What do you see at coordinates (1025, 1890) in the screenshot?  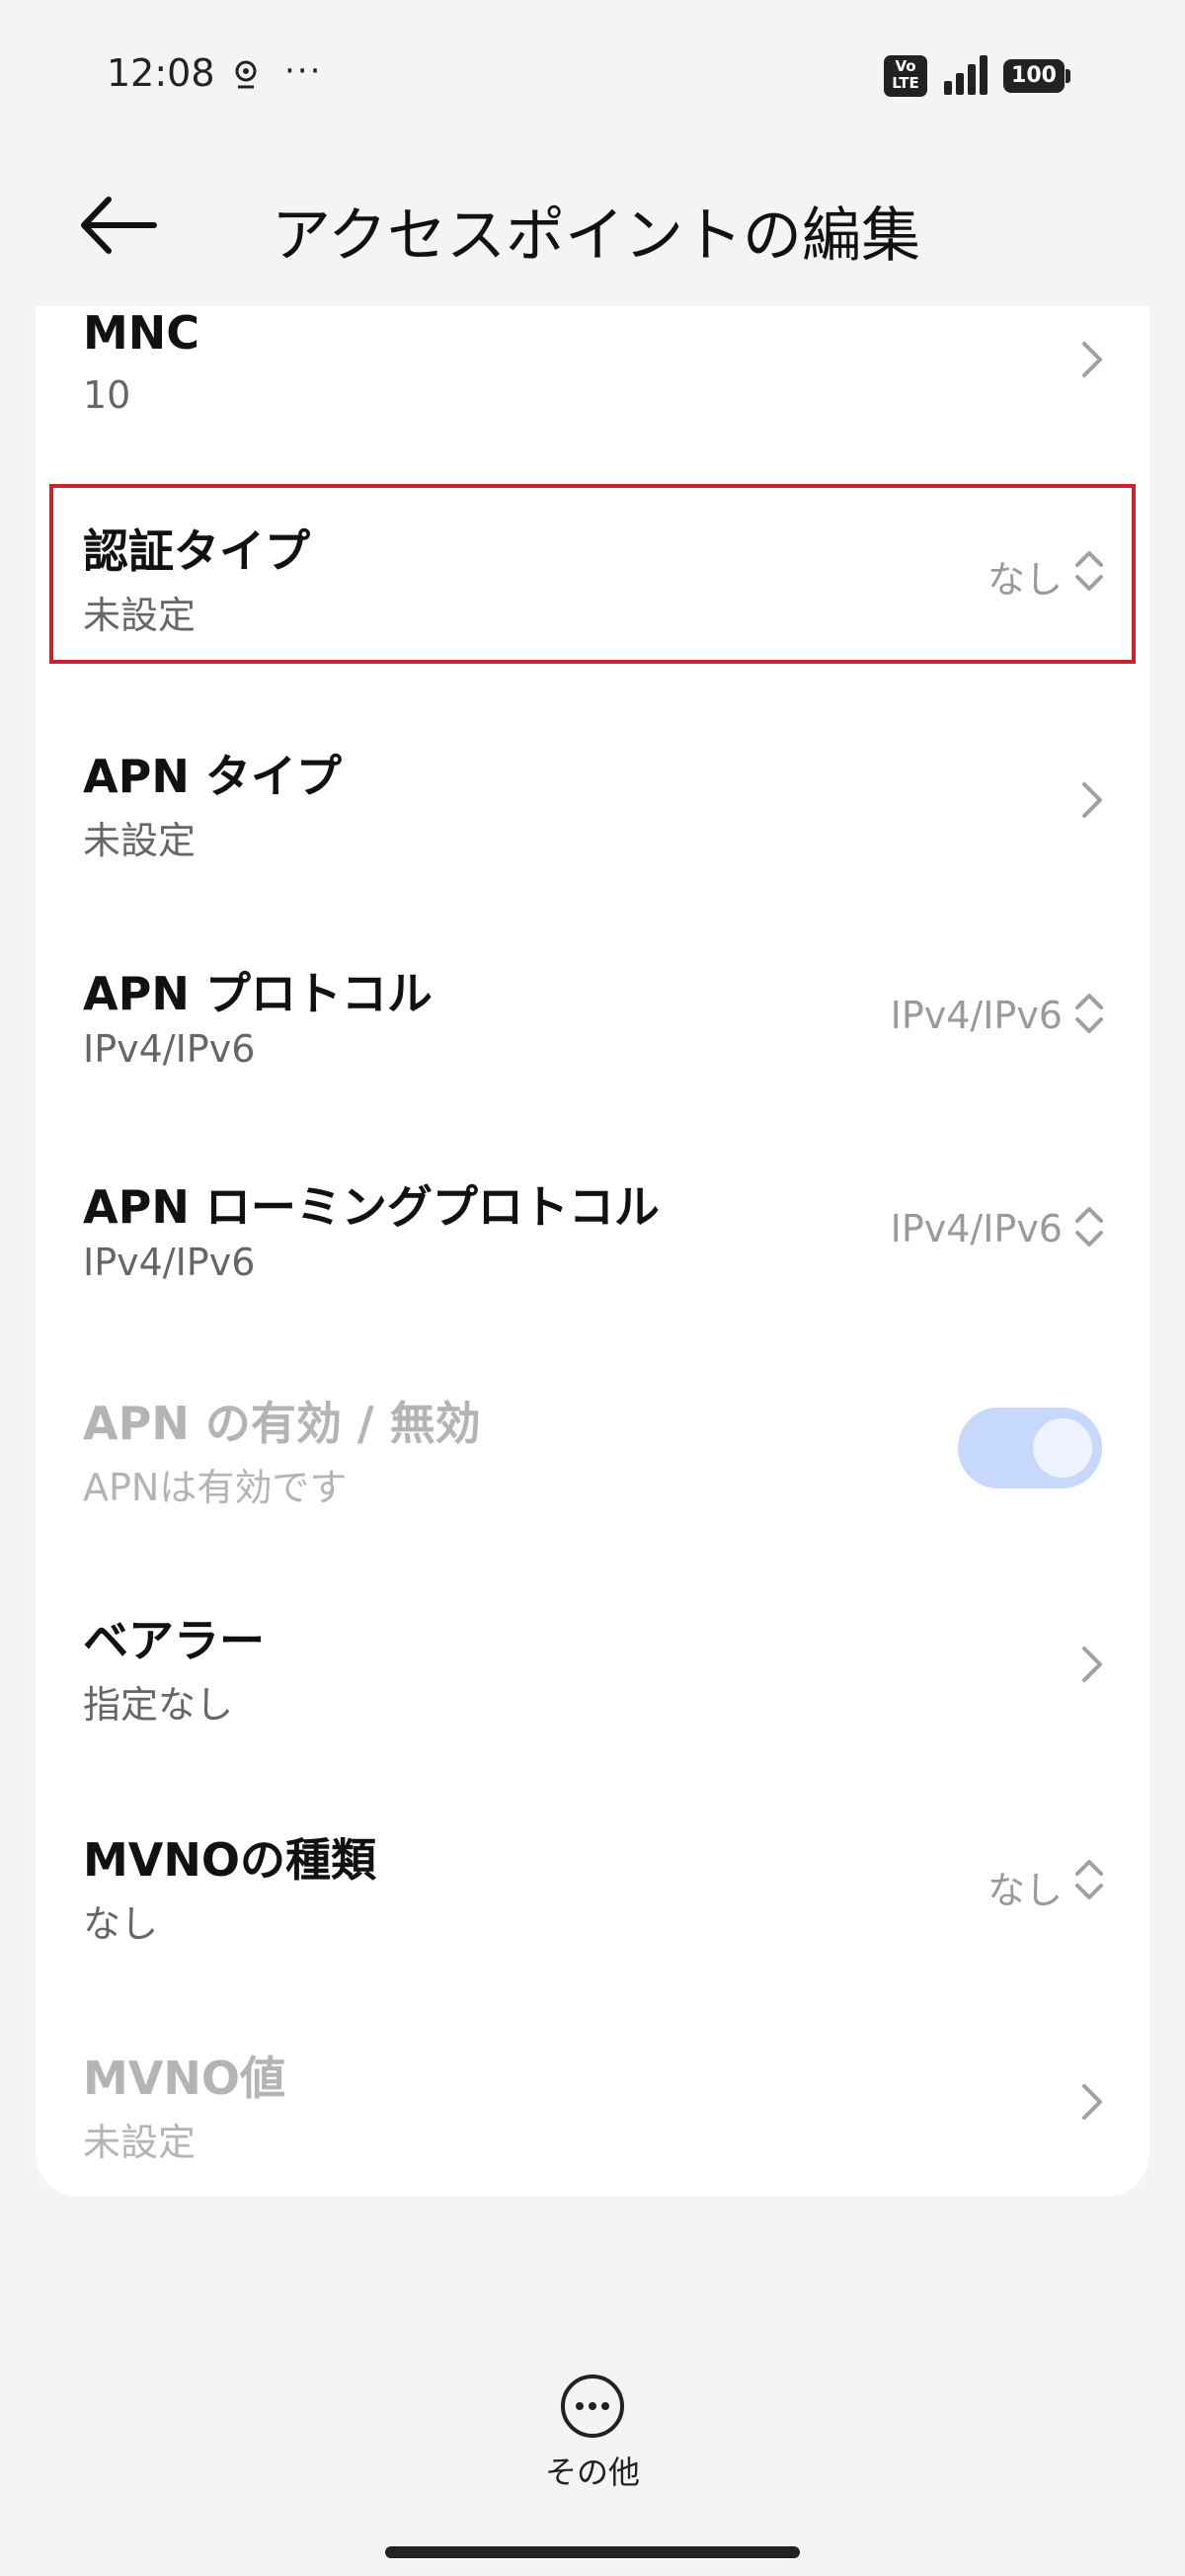 I see `row-value: なし` at bounding box center [1025, 1890].